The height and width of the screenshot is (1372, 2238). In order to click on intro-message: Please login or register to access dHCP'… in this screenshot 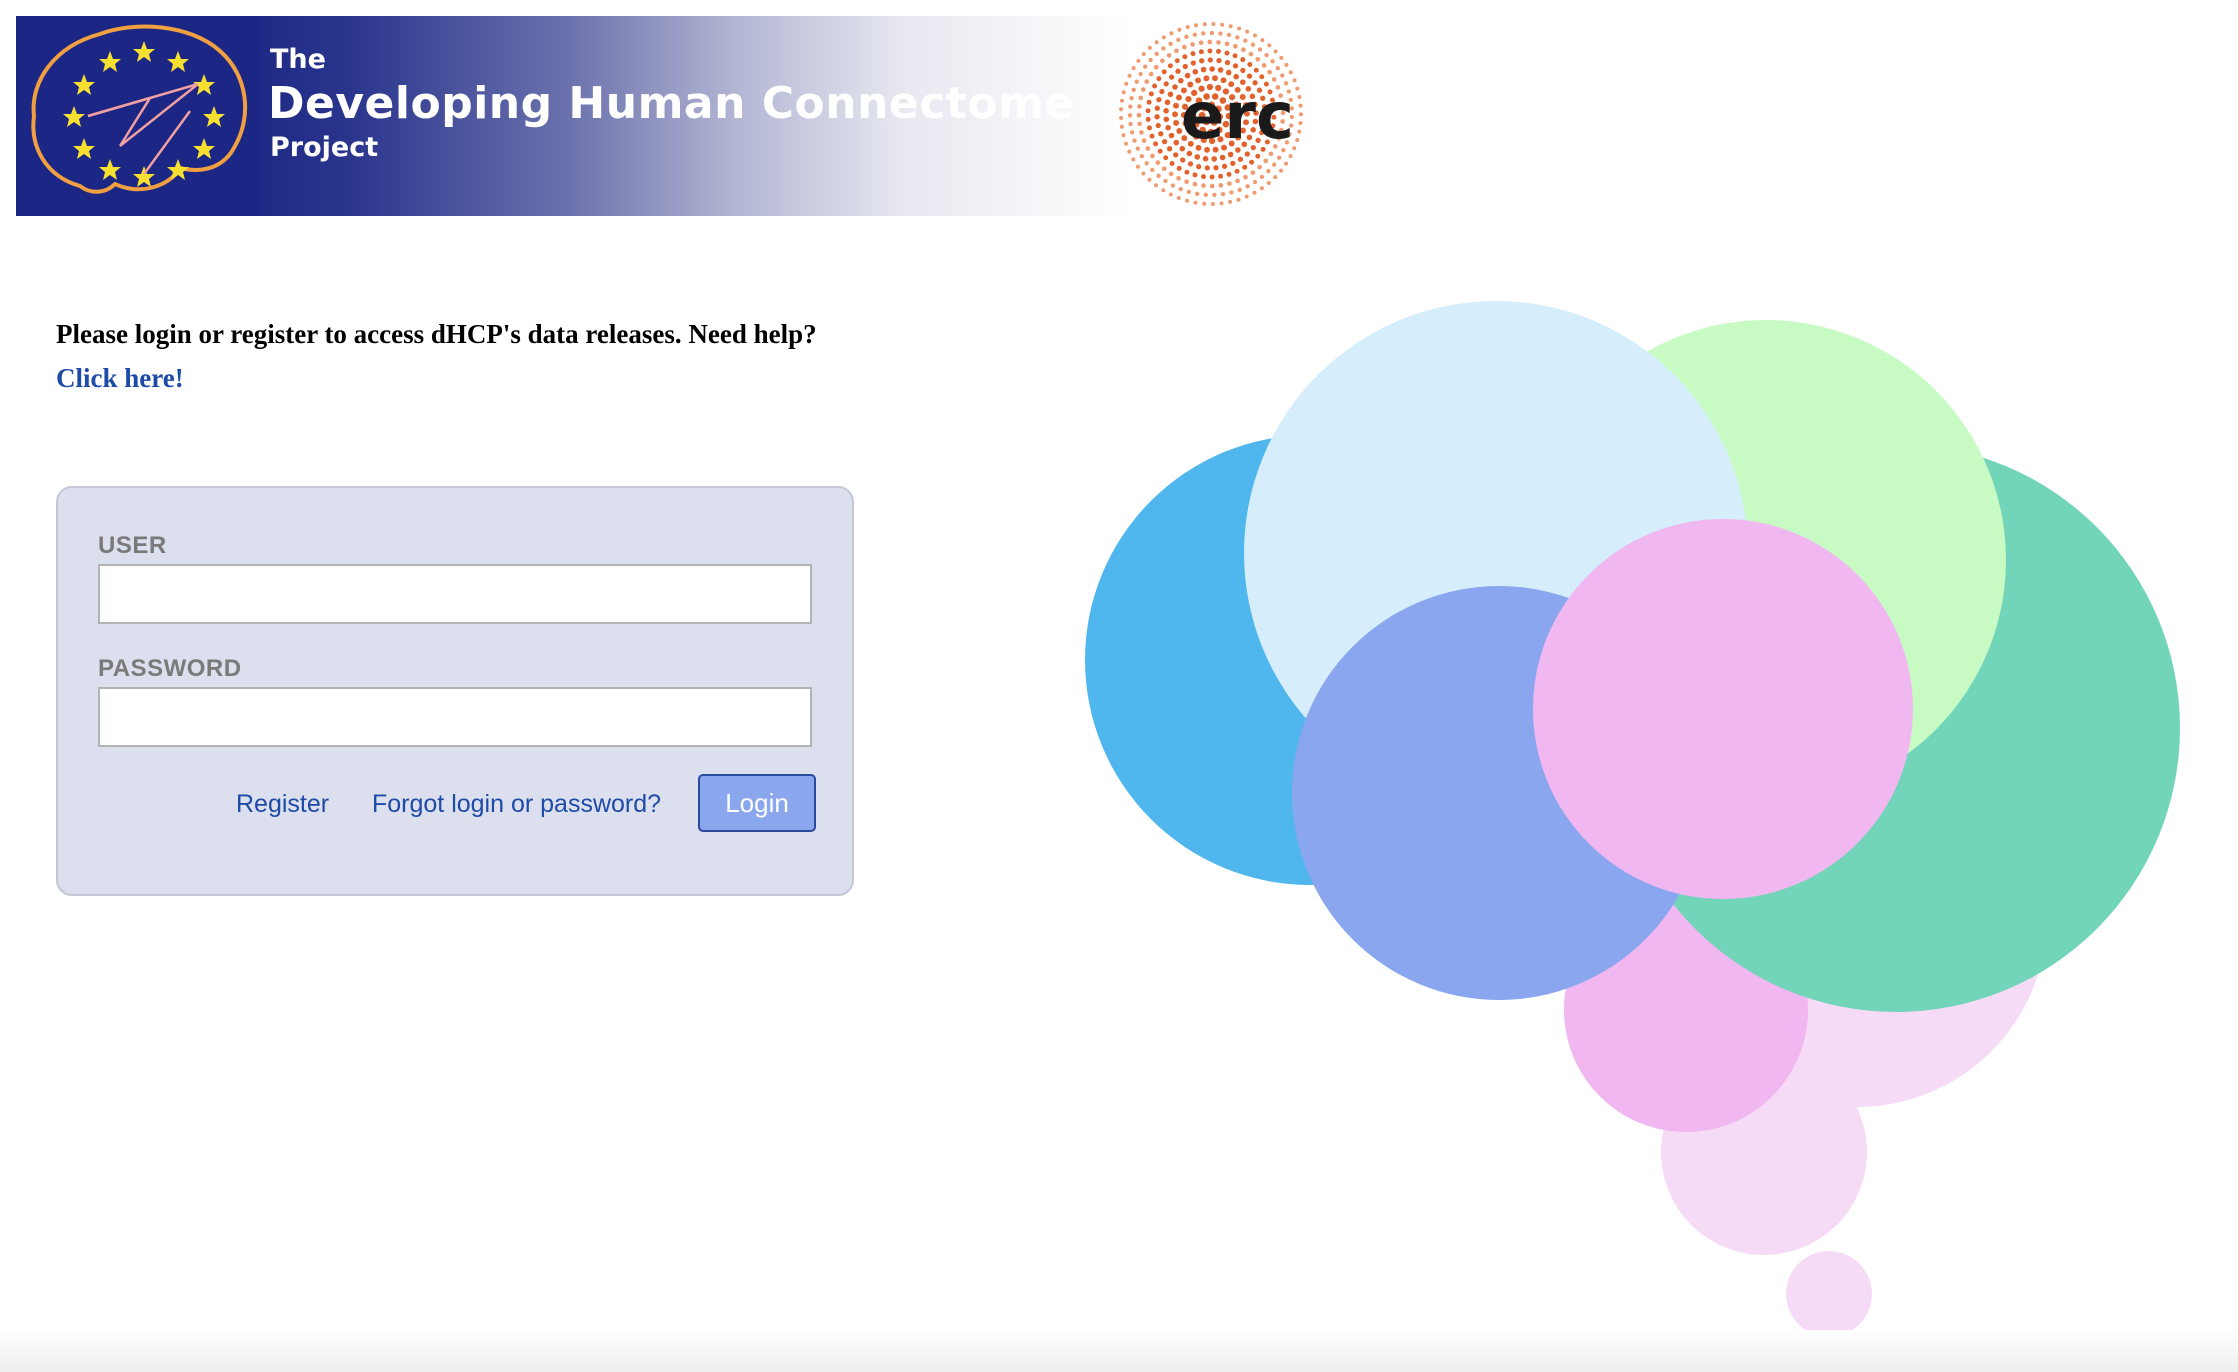, I will do `click(496, 356)`.